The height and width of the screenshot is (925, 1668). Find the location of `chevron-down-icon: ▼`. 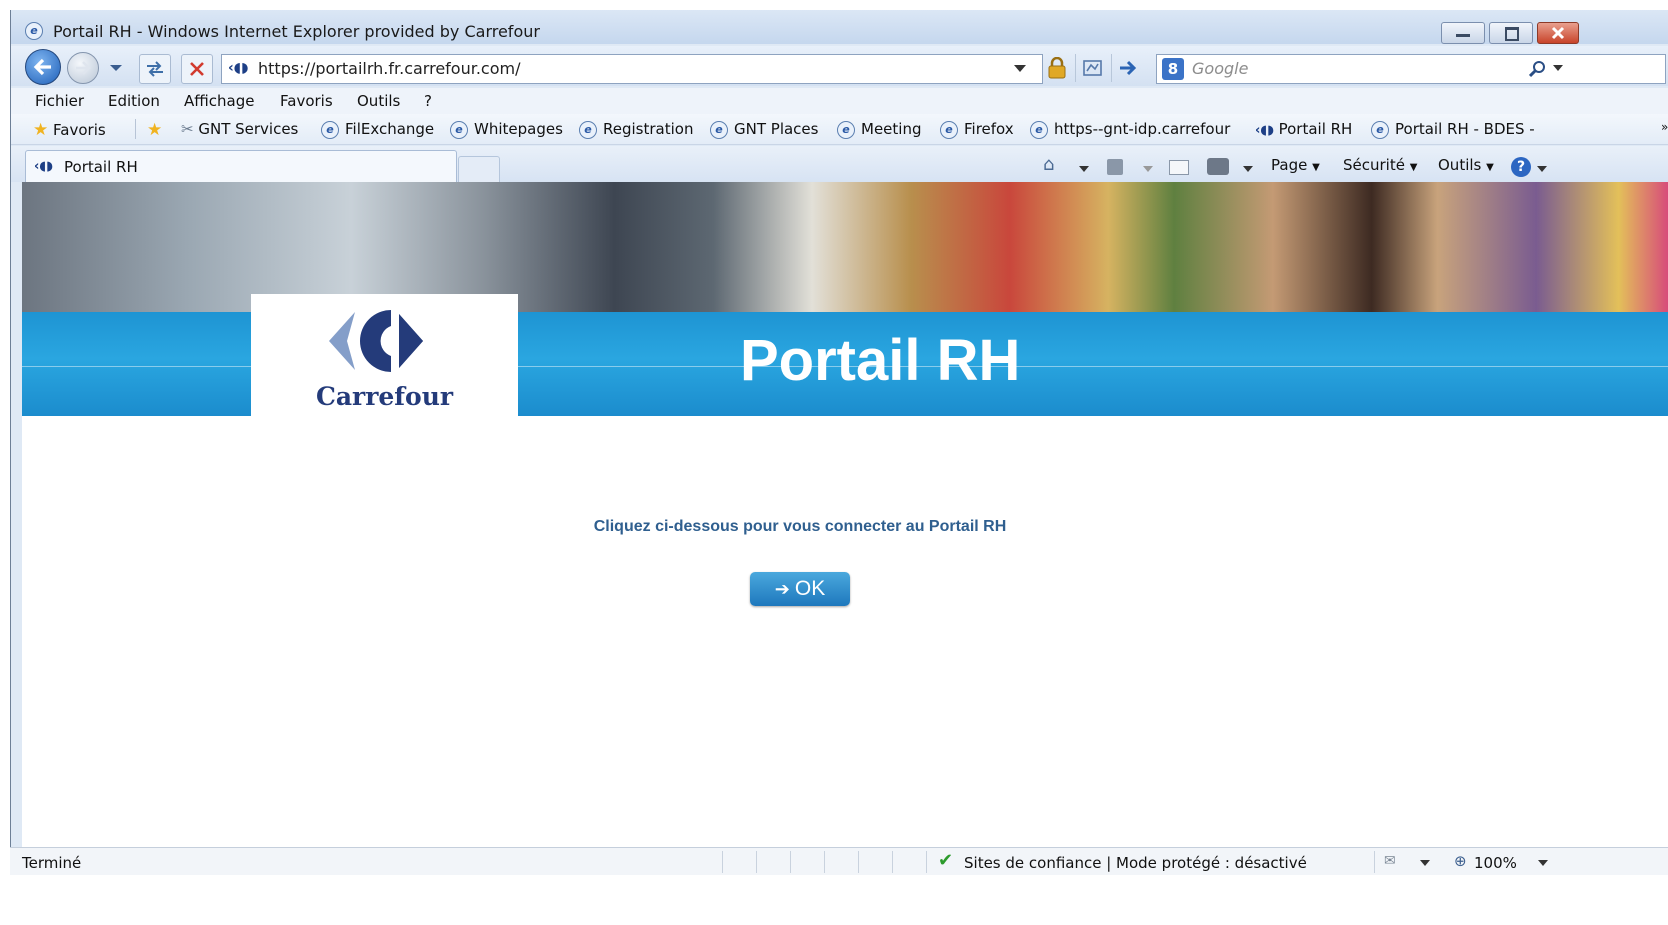

chevron-down-icon: ▼ is located at coordinates (1316, 167).